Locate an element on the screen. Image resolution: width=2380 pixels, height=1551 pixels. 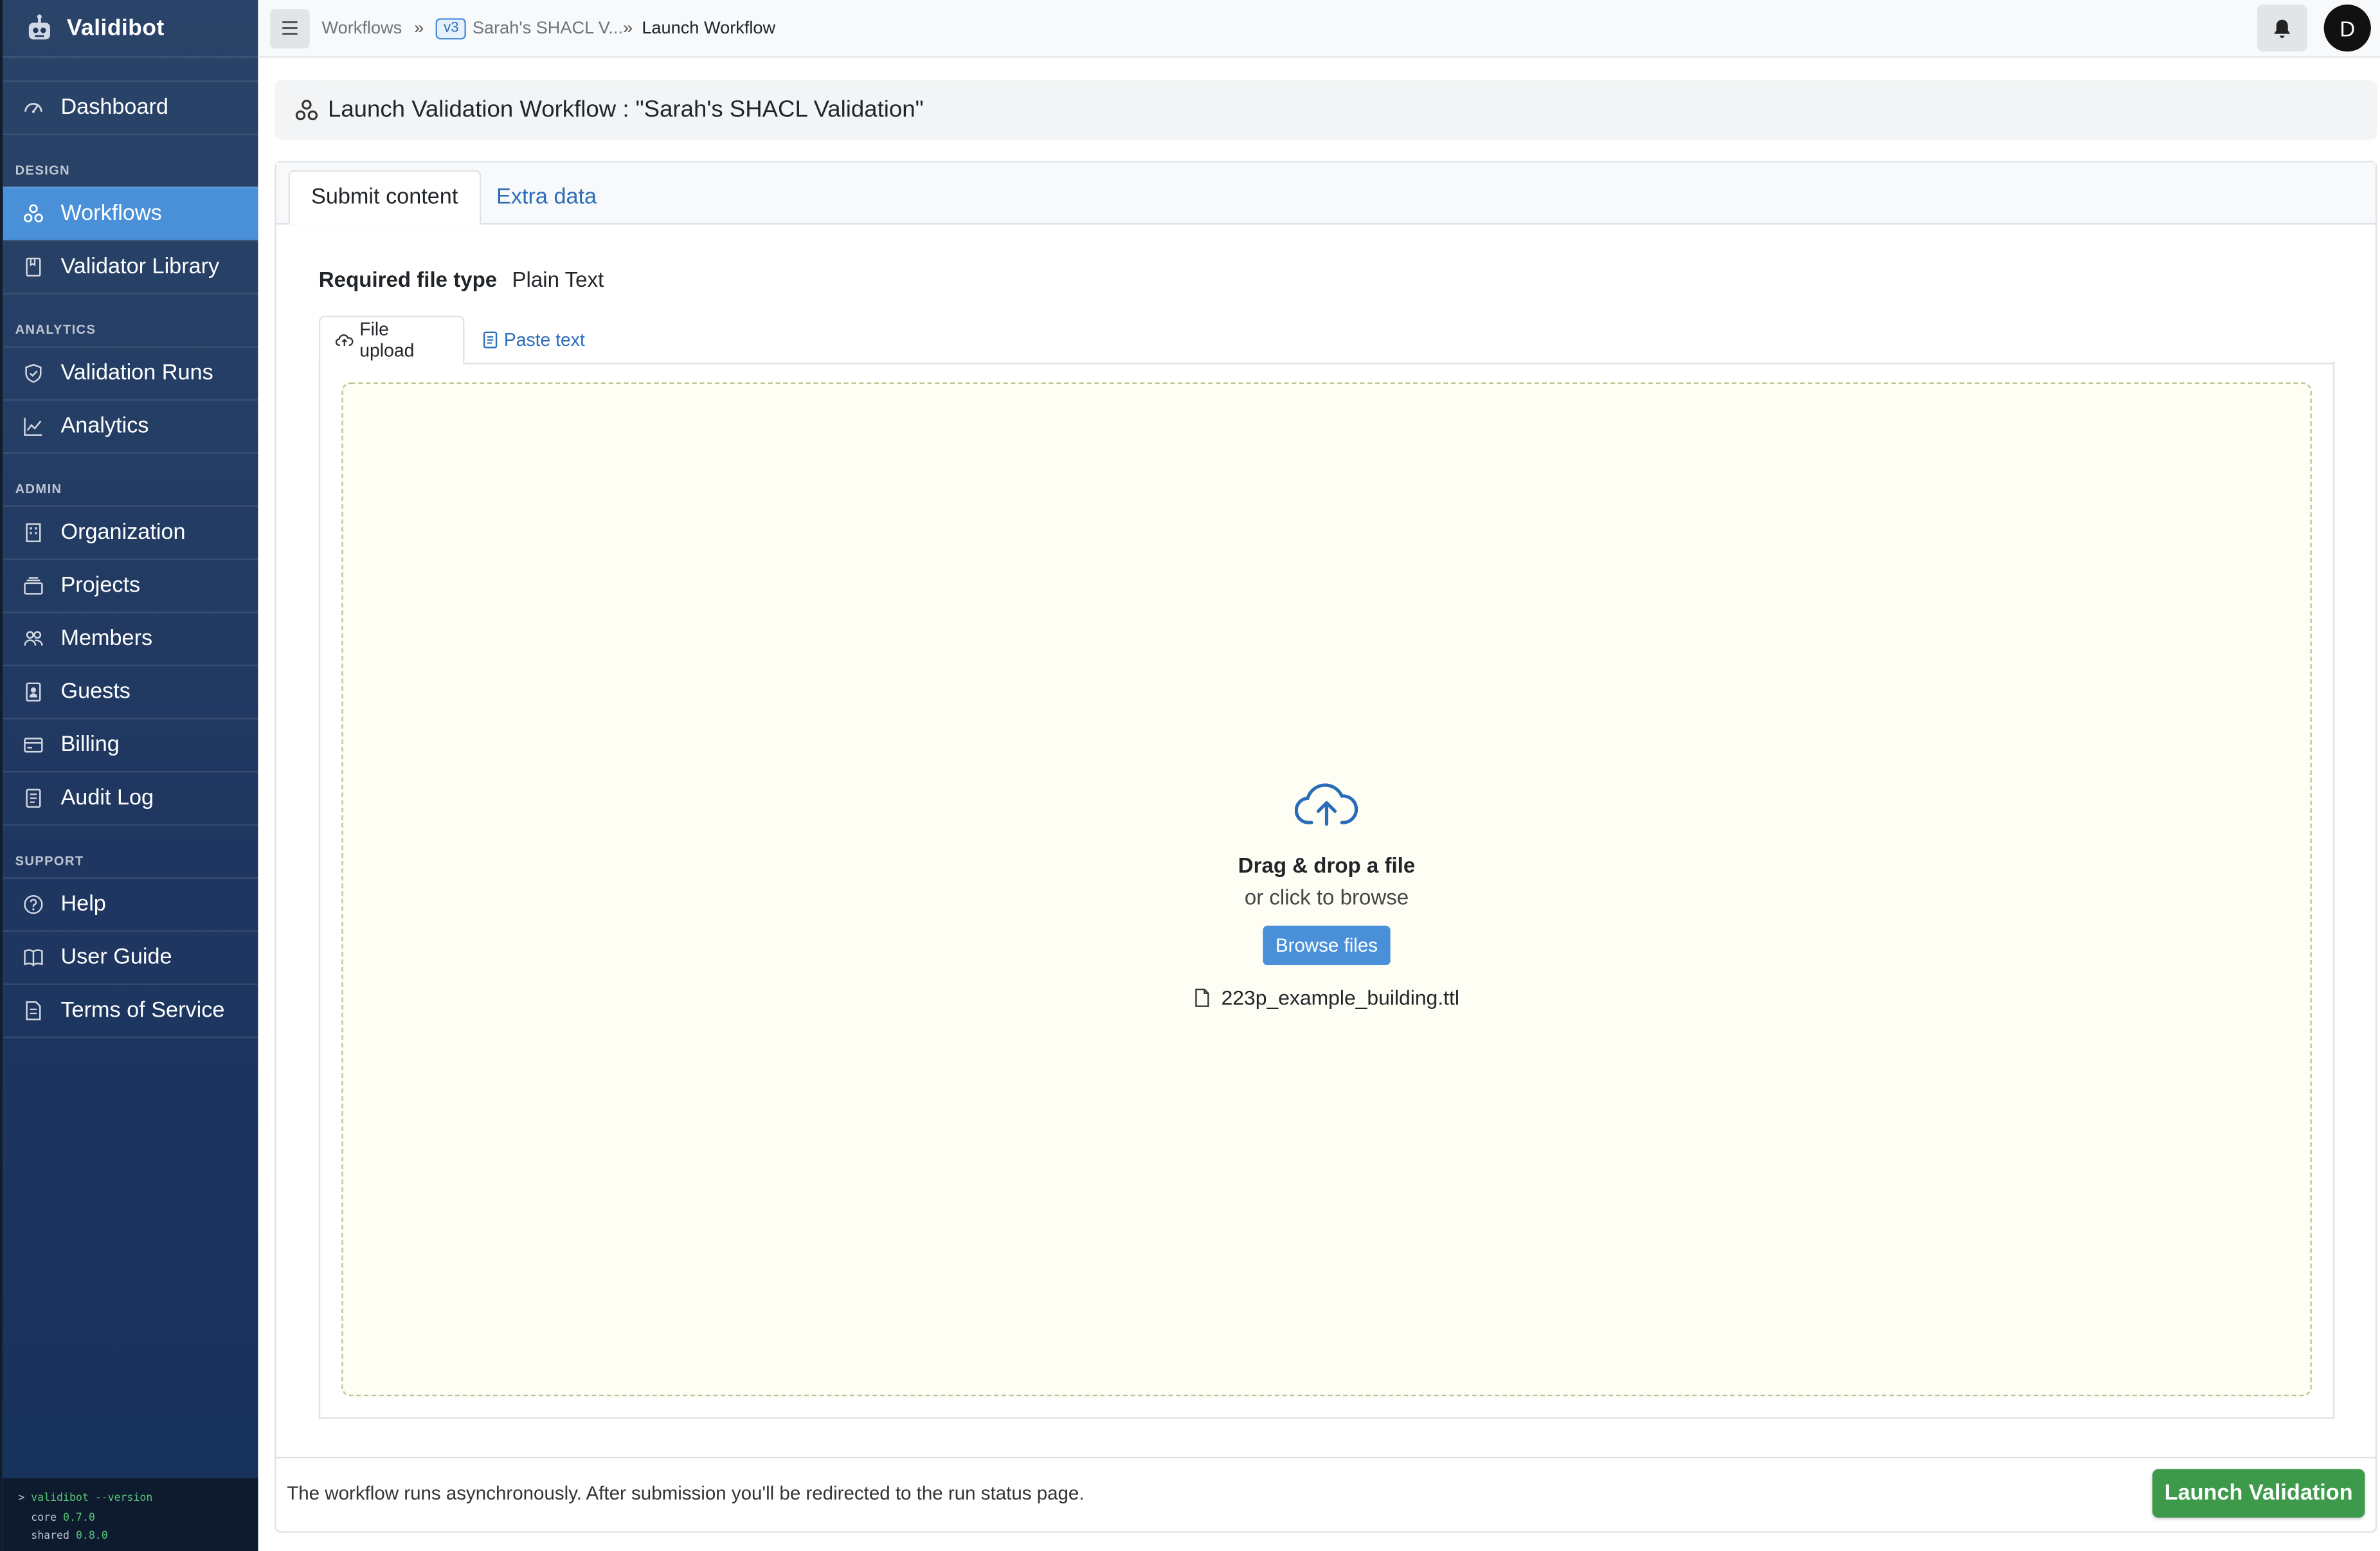
selected-file-name: 223p_example_building.ttl is located at coordinates (1340, 998).